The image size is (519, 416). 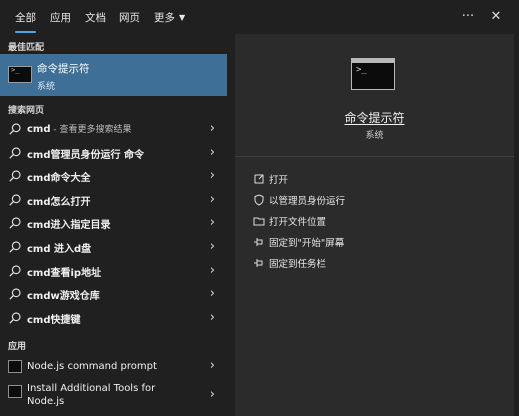 I want to click on web-search-heading: 搜索网页, so click(x=26, y=111).